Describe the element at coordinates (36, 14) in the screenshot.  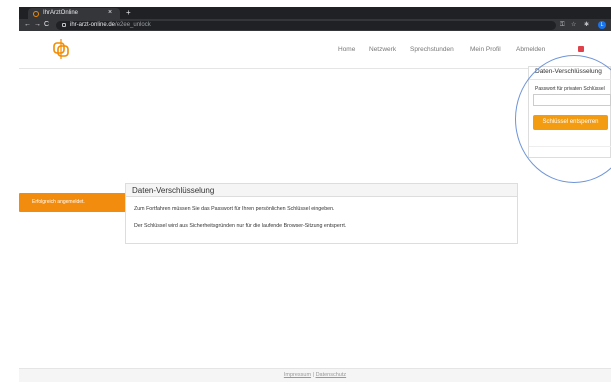
I see `favicon-icon` at that location.